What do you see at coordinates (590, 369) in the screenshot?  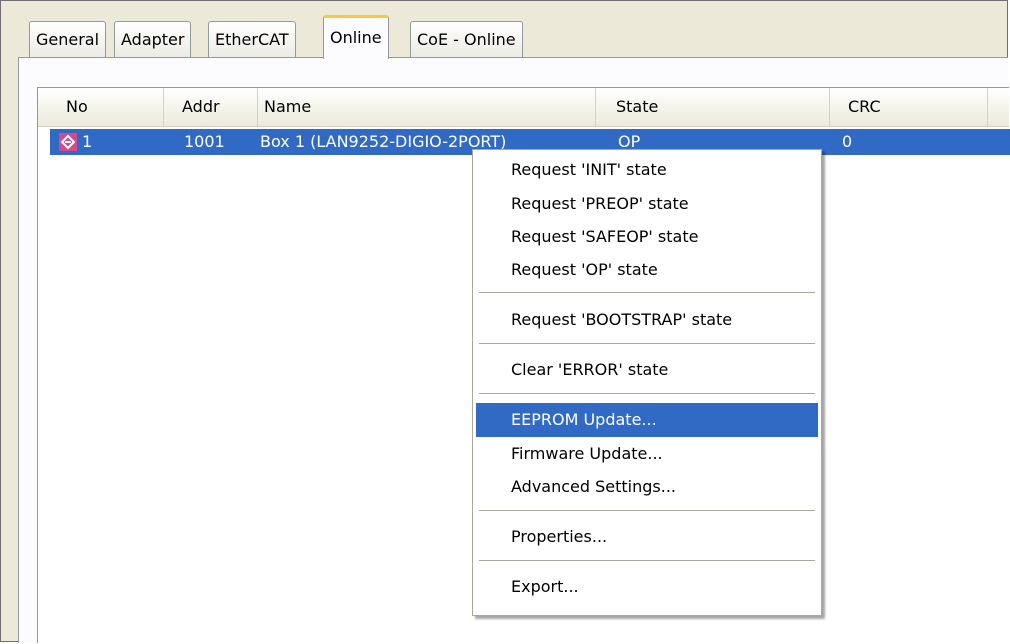 I see `menu-item-label: Clear 'ERROR' state` at bounding box center [590, 369].